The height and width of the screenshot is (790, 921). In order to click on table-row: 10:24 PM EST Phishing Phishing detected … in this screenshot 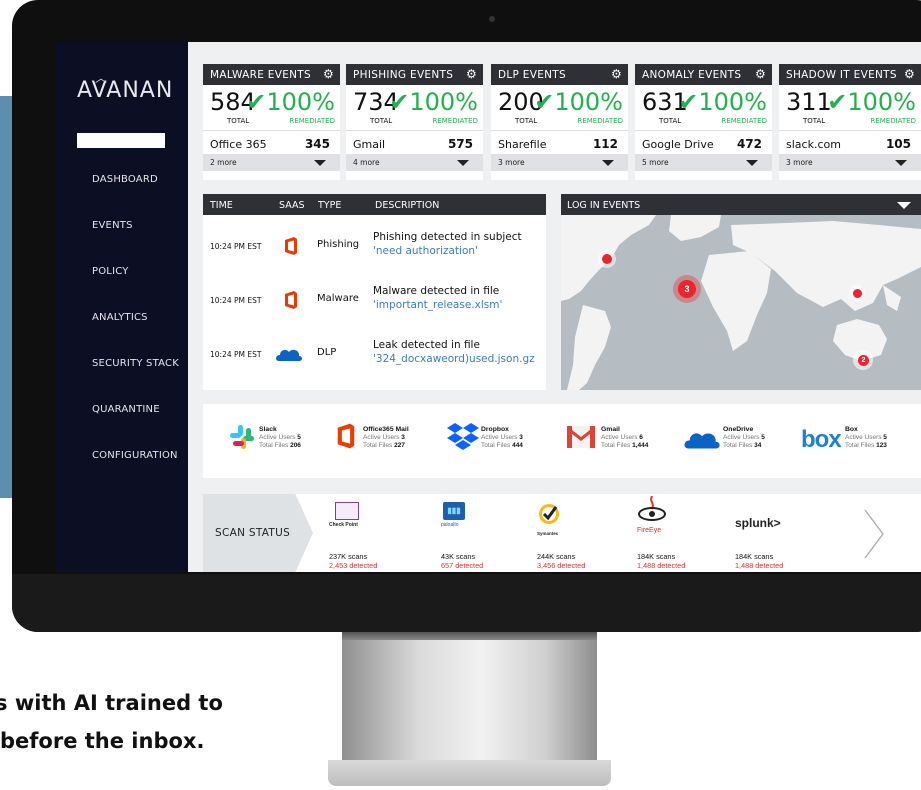, I will do `click(374, 248)`.